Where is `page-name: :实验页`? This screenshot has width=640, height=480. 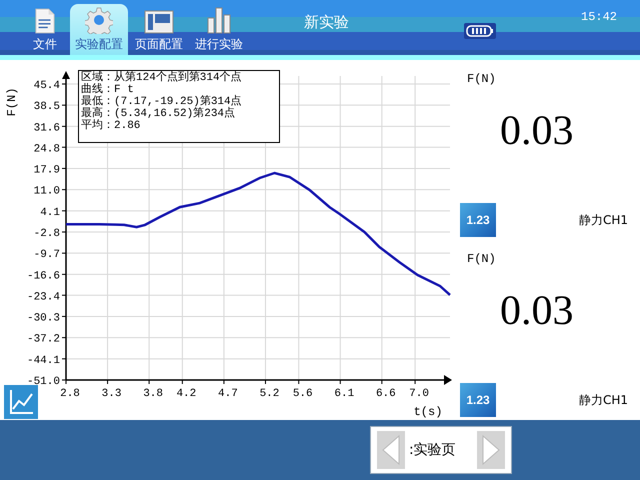 page-name: :实验页 is located at coordinates (433, 450).